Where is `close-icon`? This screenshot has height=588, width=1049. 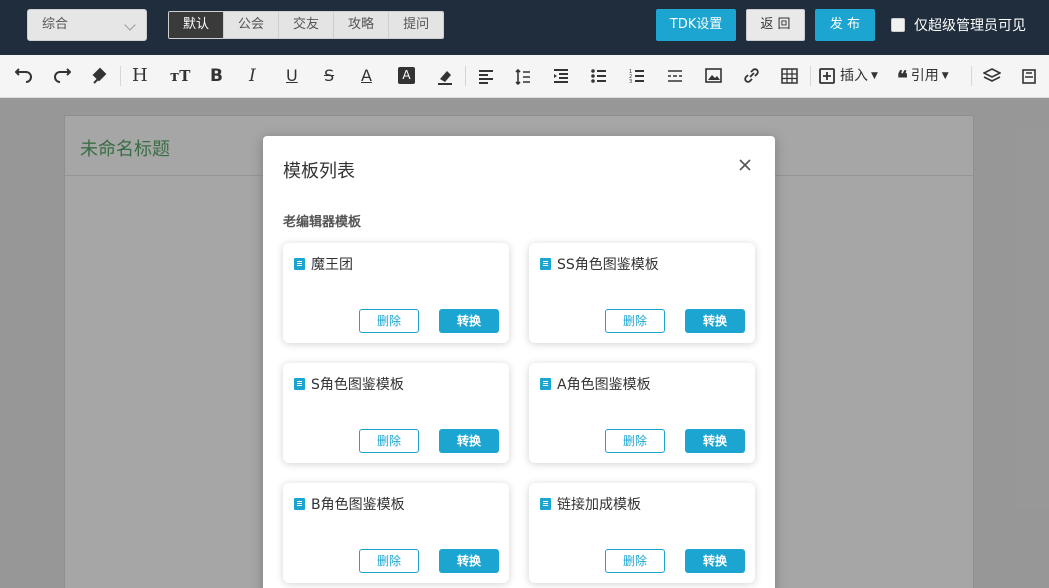
close-icon is located at coordinates (745, 165).